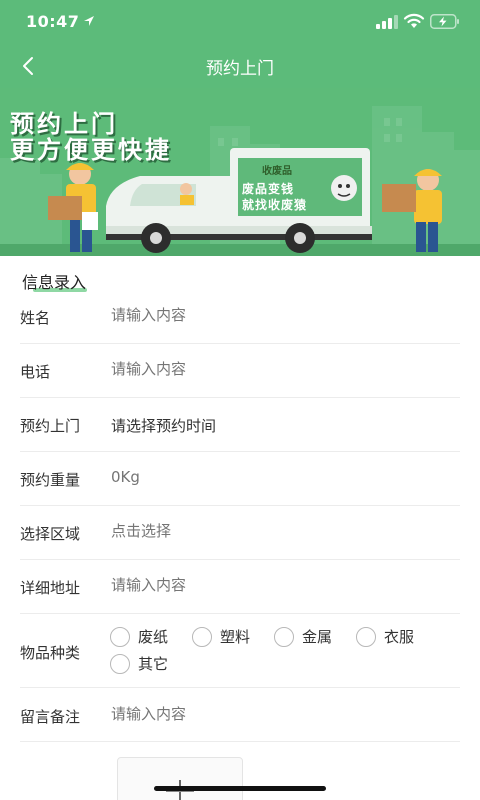 The height and width of the screenshot is (800, 480). Describe the element at coordinates (50, 534) in the screenshot. I see `region-label: 选择区域` at that location.